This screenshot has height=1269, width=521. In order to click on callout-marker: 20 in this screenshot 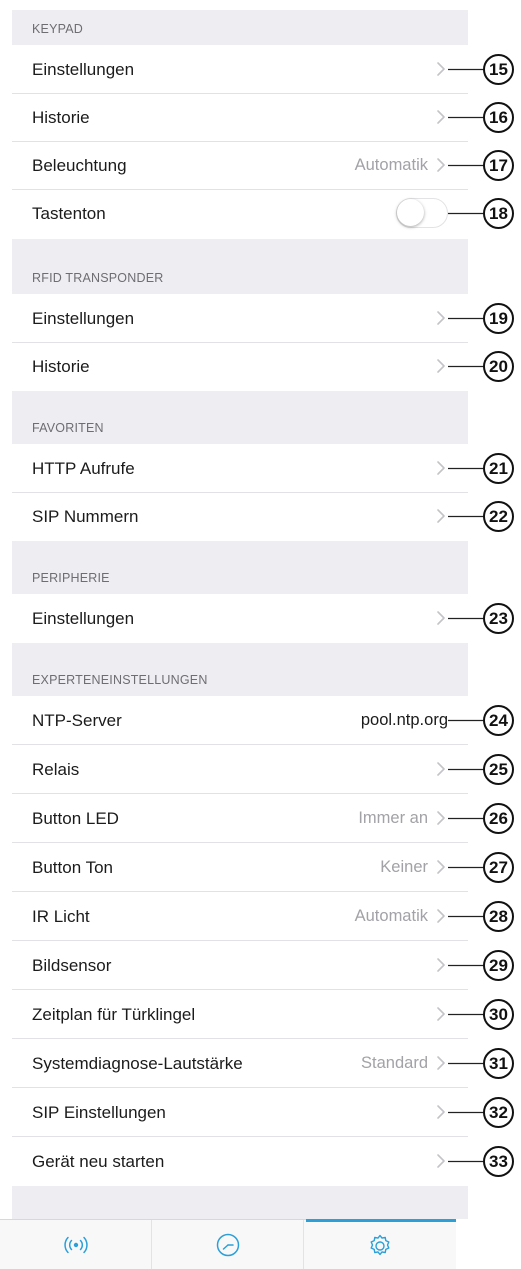, I will do `click(484, 367)`.